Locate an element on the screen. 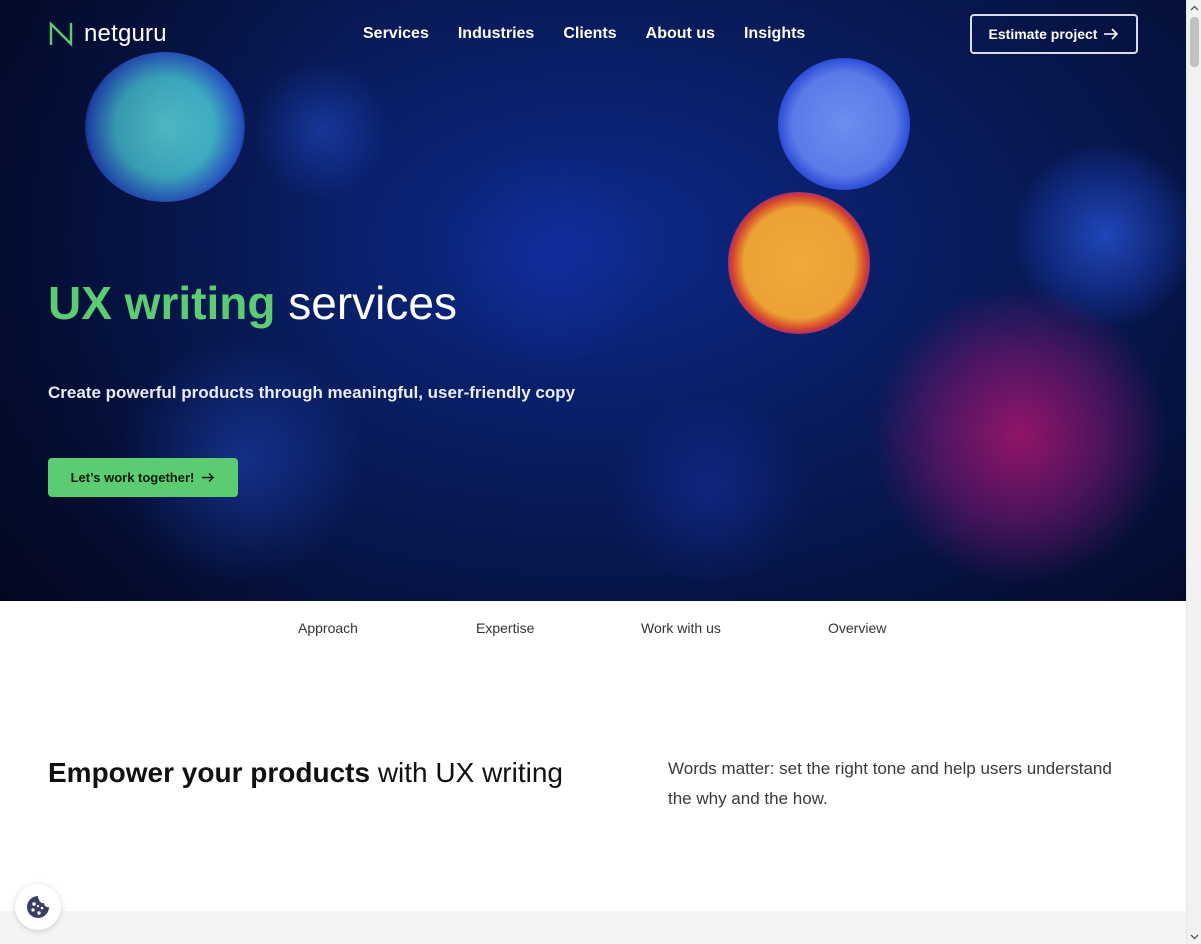  estimate-project-label: Estimate project is located at coordinates (1043, 34).